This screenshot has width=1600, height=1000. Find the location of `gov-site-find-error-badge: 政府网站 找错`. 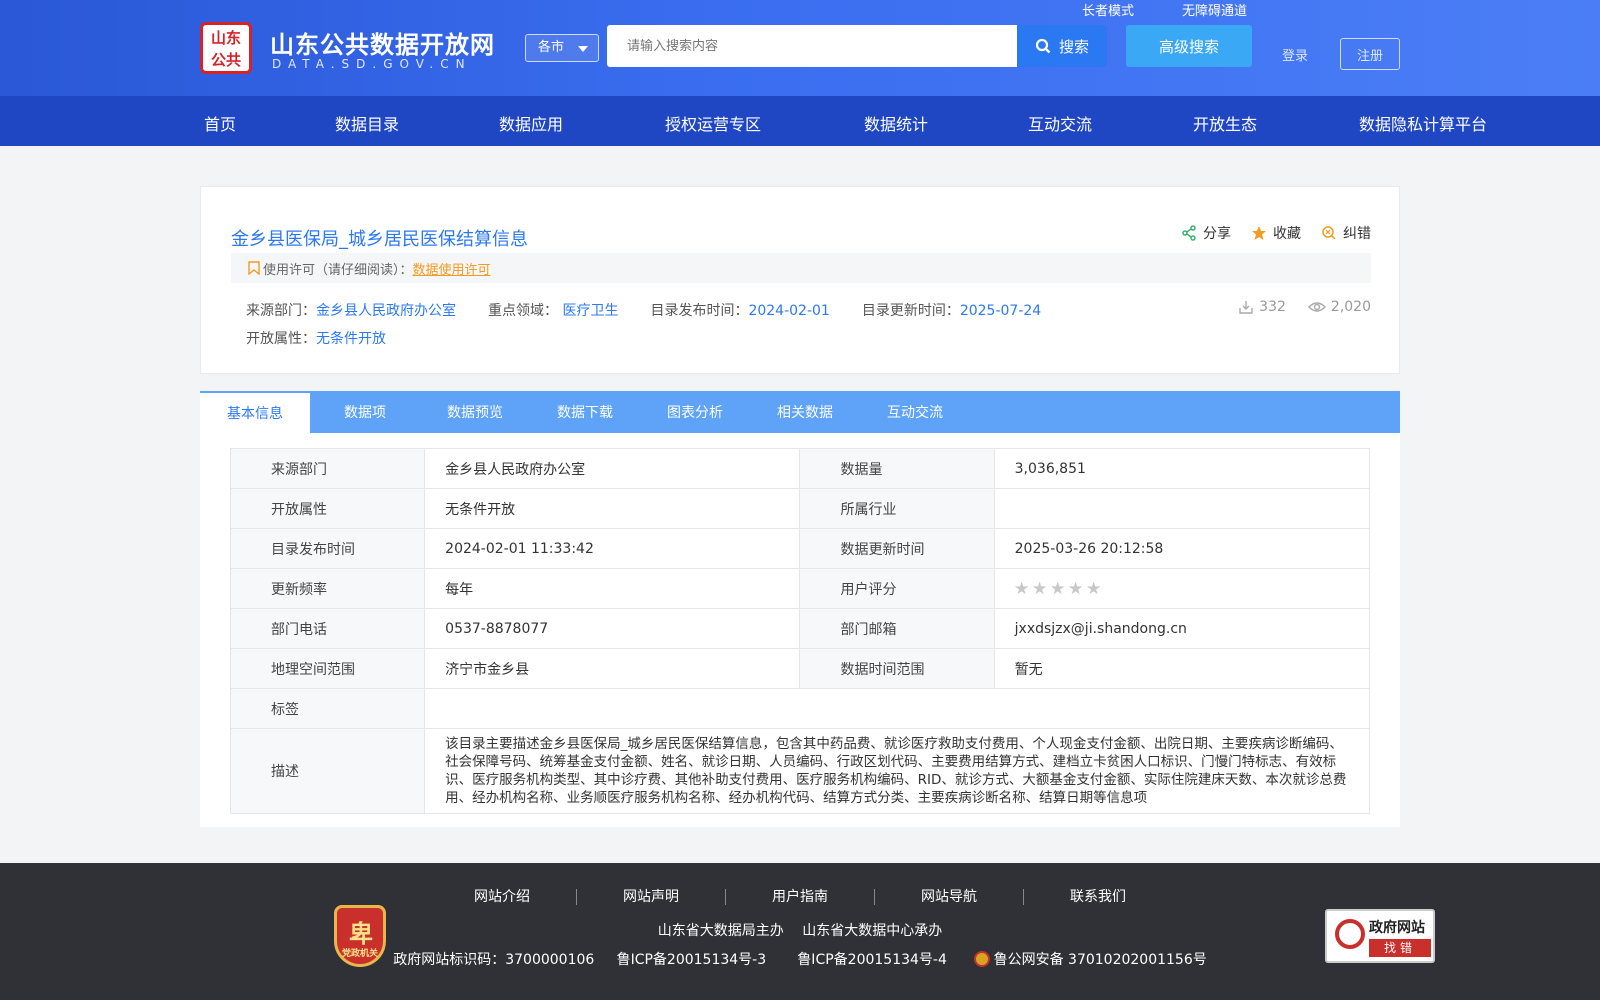

gov-site-find-error-badge: 政府网站 找错 is located at coordinates (1380, 936).